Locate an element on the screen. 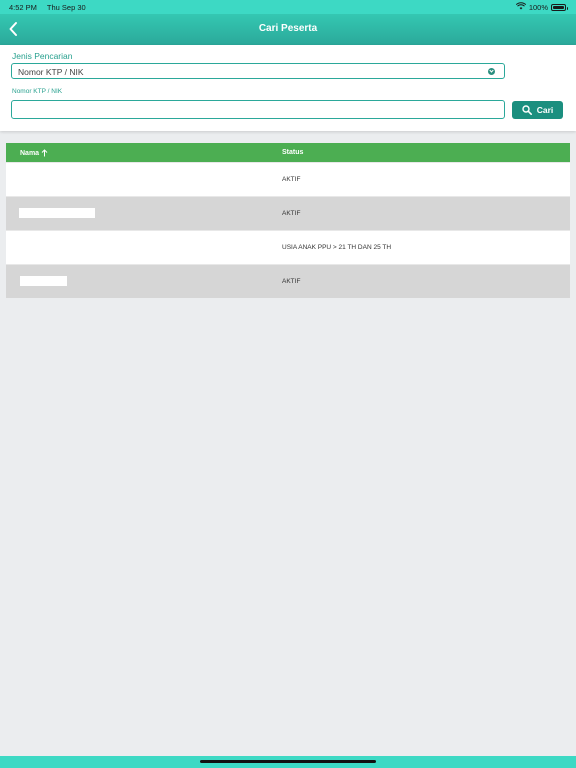 Image resolution: width=576 pixels, height=768 pixels. row-status: USIA ANAK PPU > 21 TH DAN 25 TH is located at coordinates (337, 247).